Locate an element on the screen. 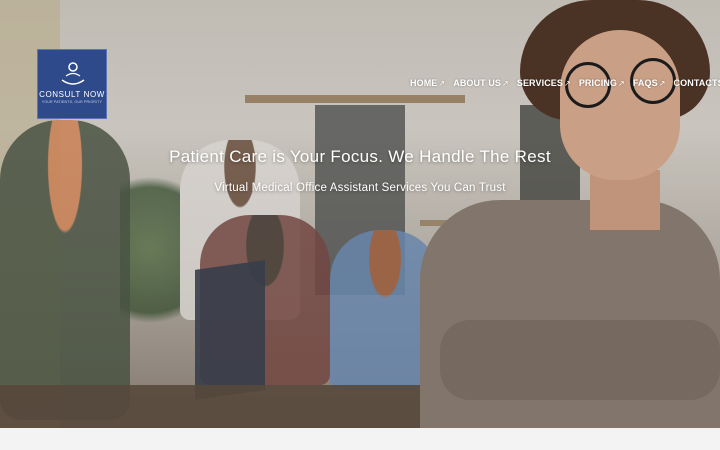 The image size is (720, 450). hands-heart-icon is located at coordinates (73, 73).